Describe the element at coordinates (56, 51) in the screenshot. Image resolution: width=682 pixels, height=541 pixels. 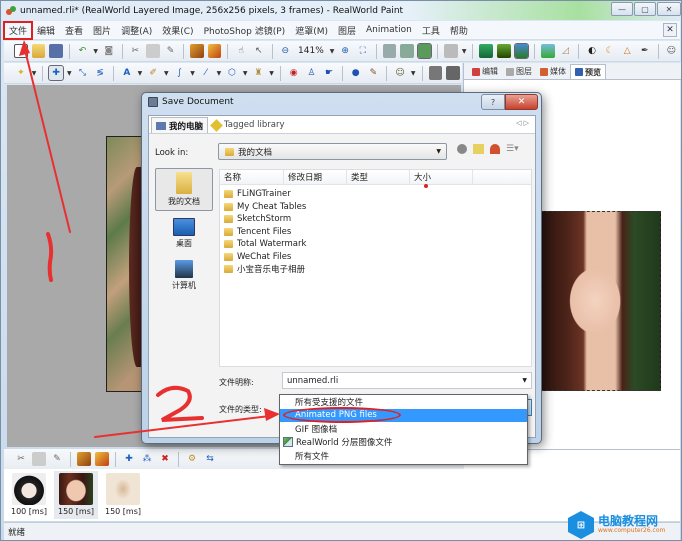
I see `save-icon` at that location.